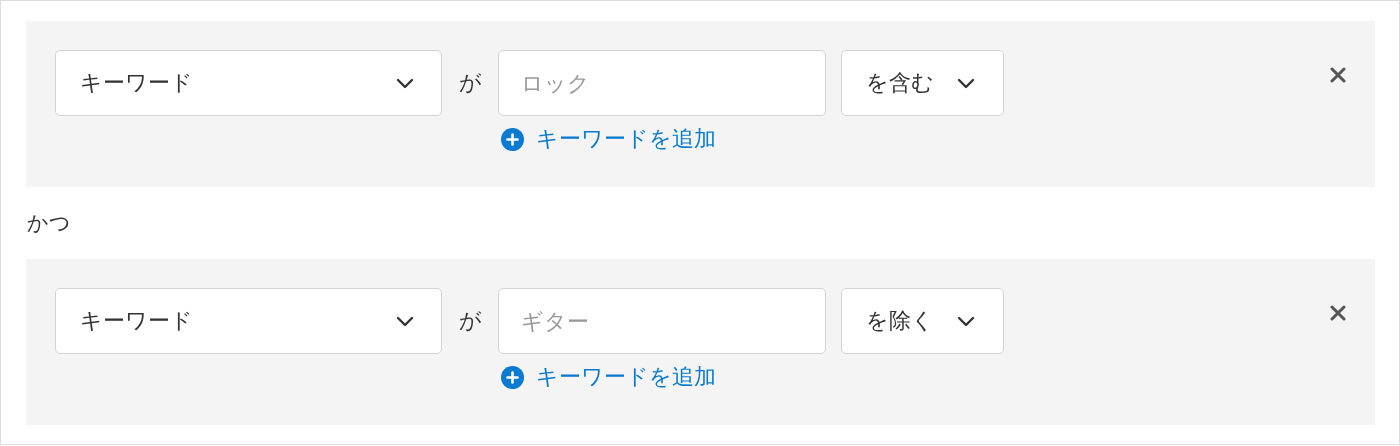 The height and width of the screenshot is (446, 1400). I want to click on keyword-input: ギター, so click(662, 321).